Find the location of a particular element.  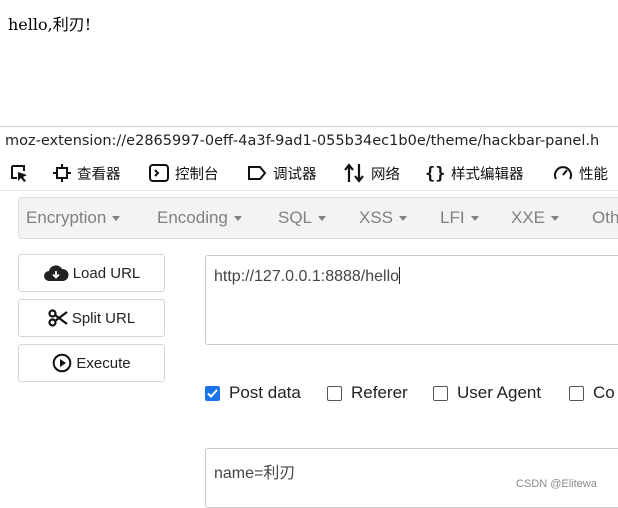

tab-network-label: 网络 is located at coordinates (385, 174).